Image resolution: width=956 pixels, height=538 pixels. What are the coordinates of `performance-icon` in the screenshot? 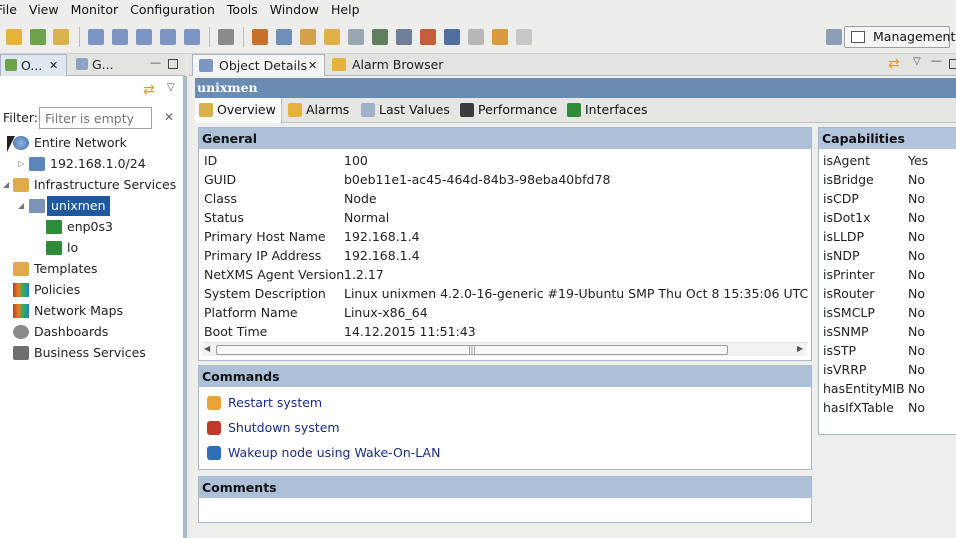 It's located at (467, 110).